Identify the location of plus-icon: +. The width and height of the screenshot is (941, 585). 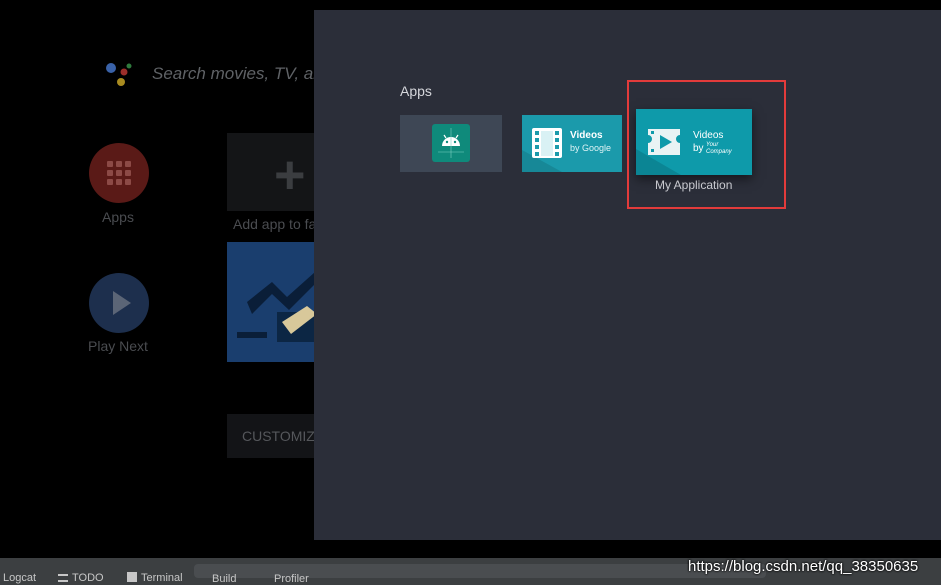
(290, 175).